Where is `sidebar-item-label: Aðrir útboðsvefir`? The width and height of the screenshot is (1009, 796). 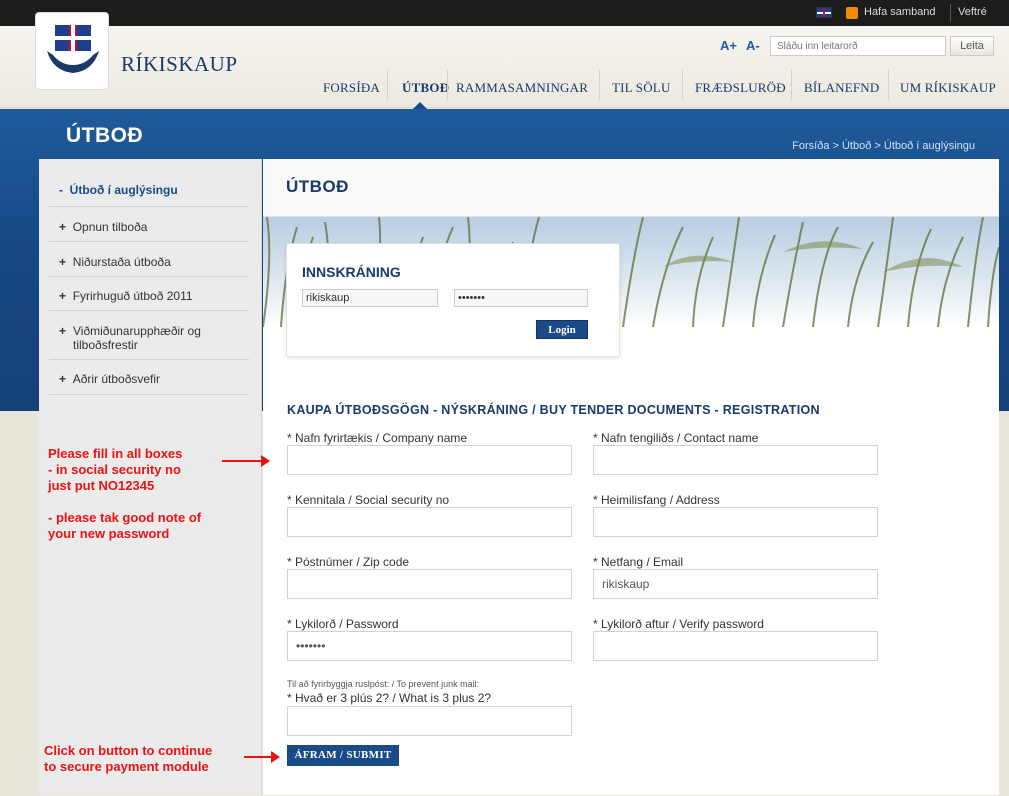
sidebar-item-label: Aðrir útboðsvefir is located at coordinates (116, 379).